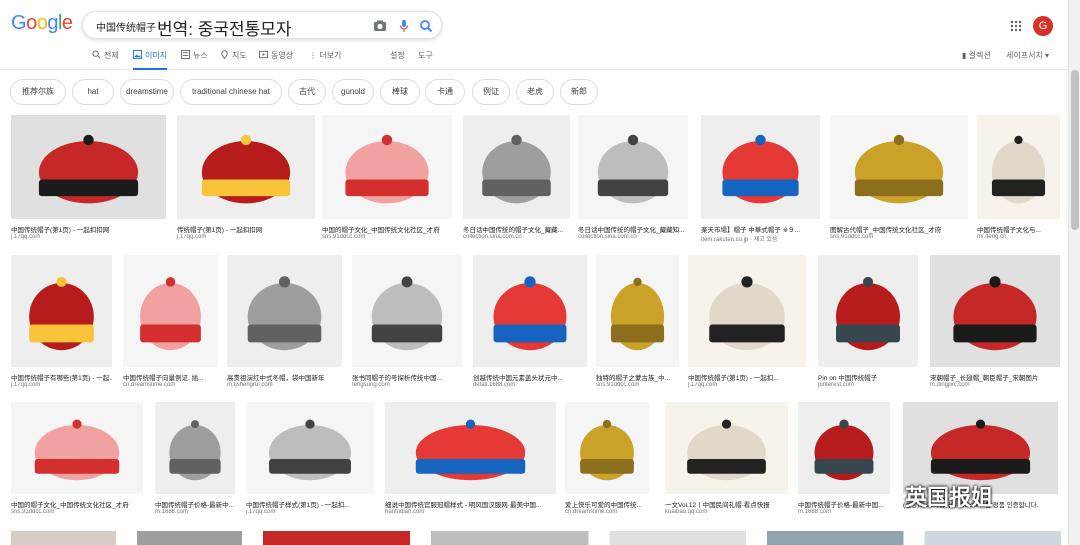 This screenshot has width=1080, height=545. Describe the element at coordinates (426, 26) in the screenshot. I see `search-icon` at that location.